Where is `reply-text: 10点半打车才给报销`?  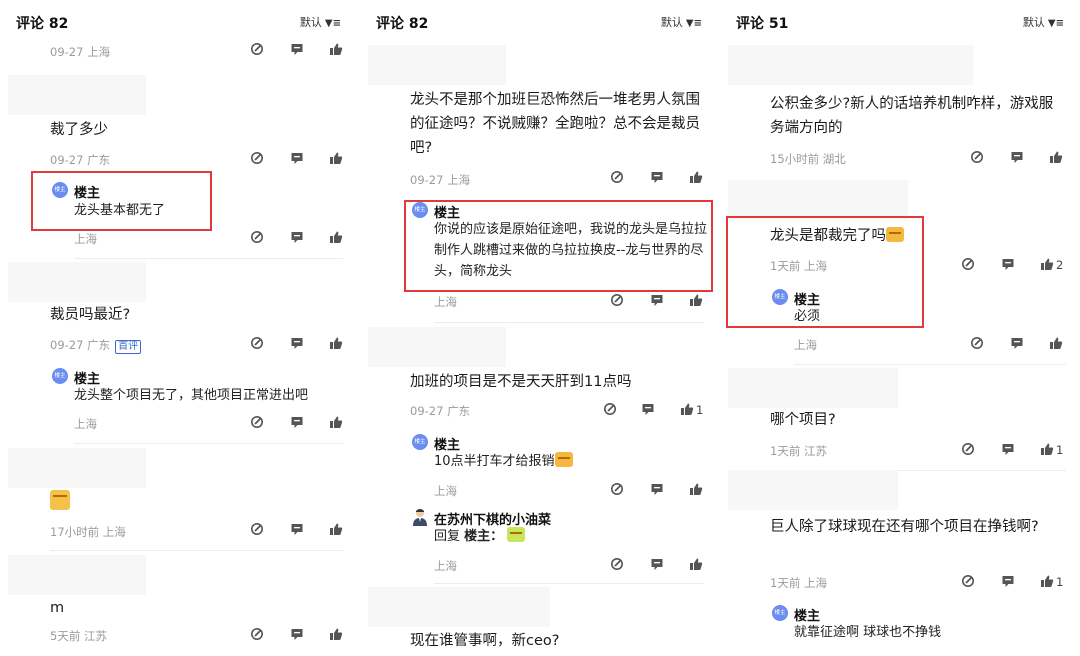
reply-text: 10点半打车才给报销 is located at coordinates (503, 461).